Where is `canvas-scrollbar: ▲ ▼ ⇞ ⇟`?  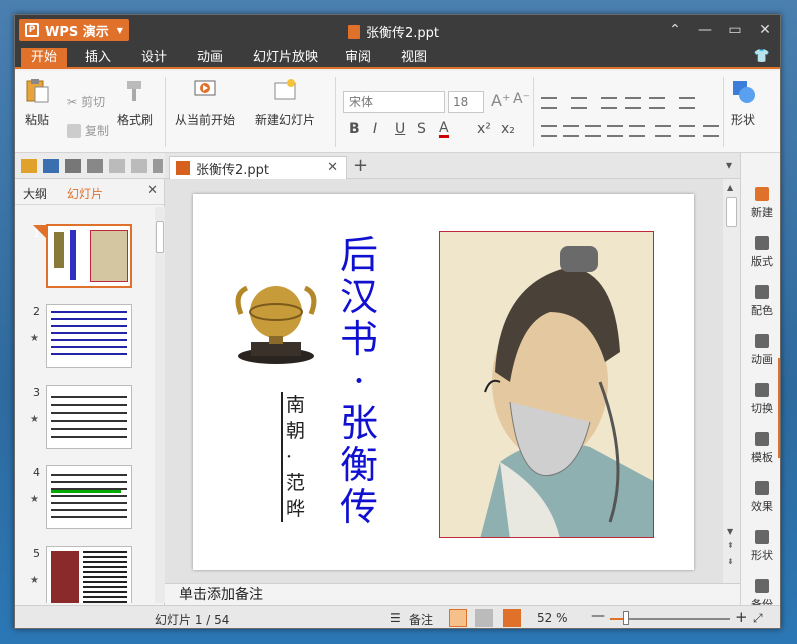
canvas-scrollbar: ▲ ▼ ⇞ ⇟ is located at coordinates (731, 381).